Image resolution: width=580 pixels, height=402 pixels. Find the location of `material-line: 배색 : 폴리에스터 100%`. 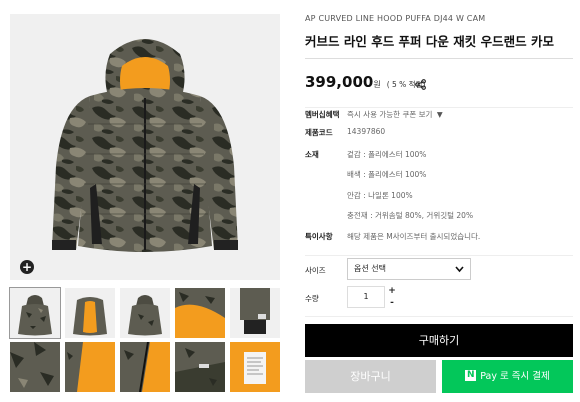

material-line: 배색 : 폴리에스터 100% is located at coordinates (387, 174).